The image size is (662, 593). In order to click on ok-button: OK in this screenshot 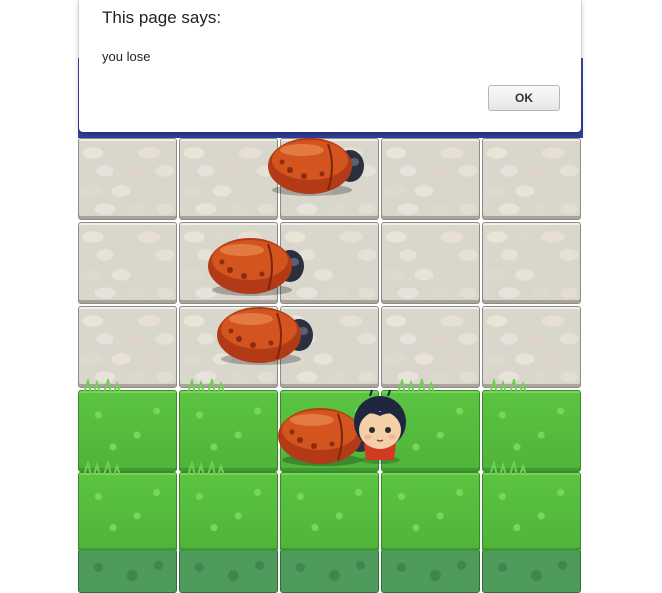, I will do `click(524, 98)`.